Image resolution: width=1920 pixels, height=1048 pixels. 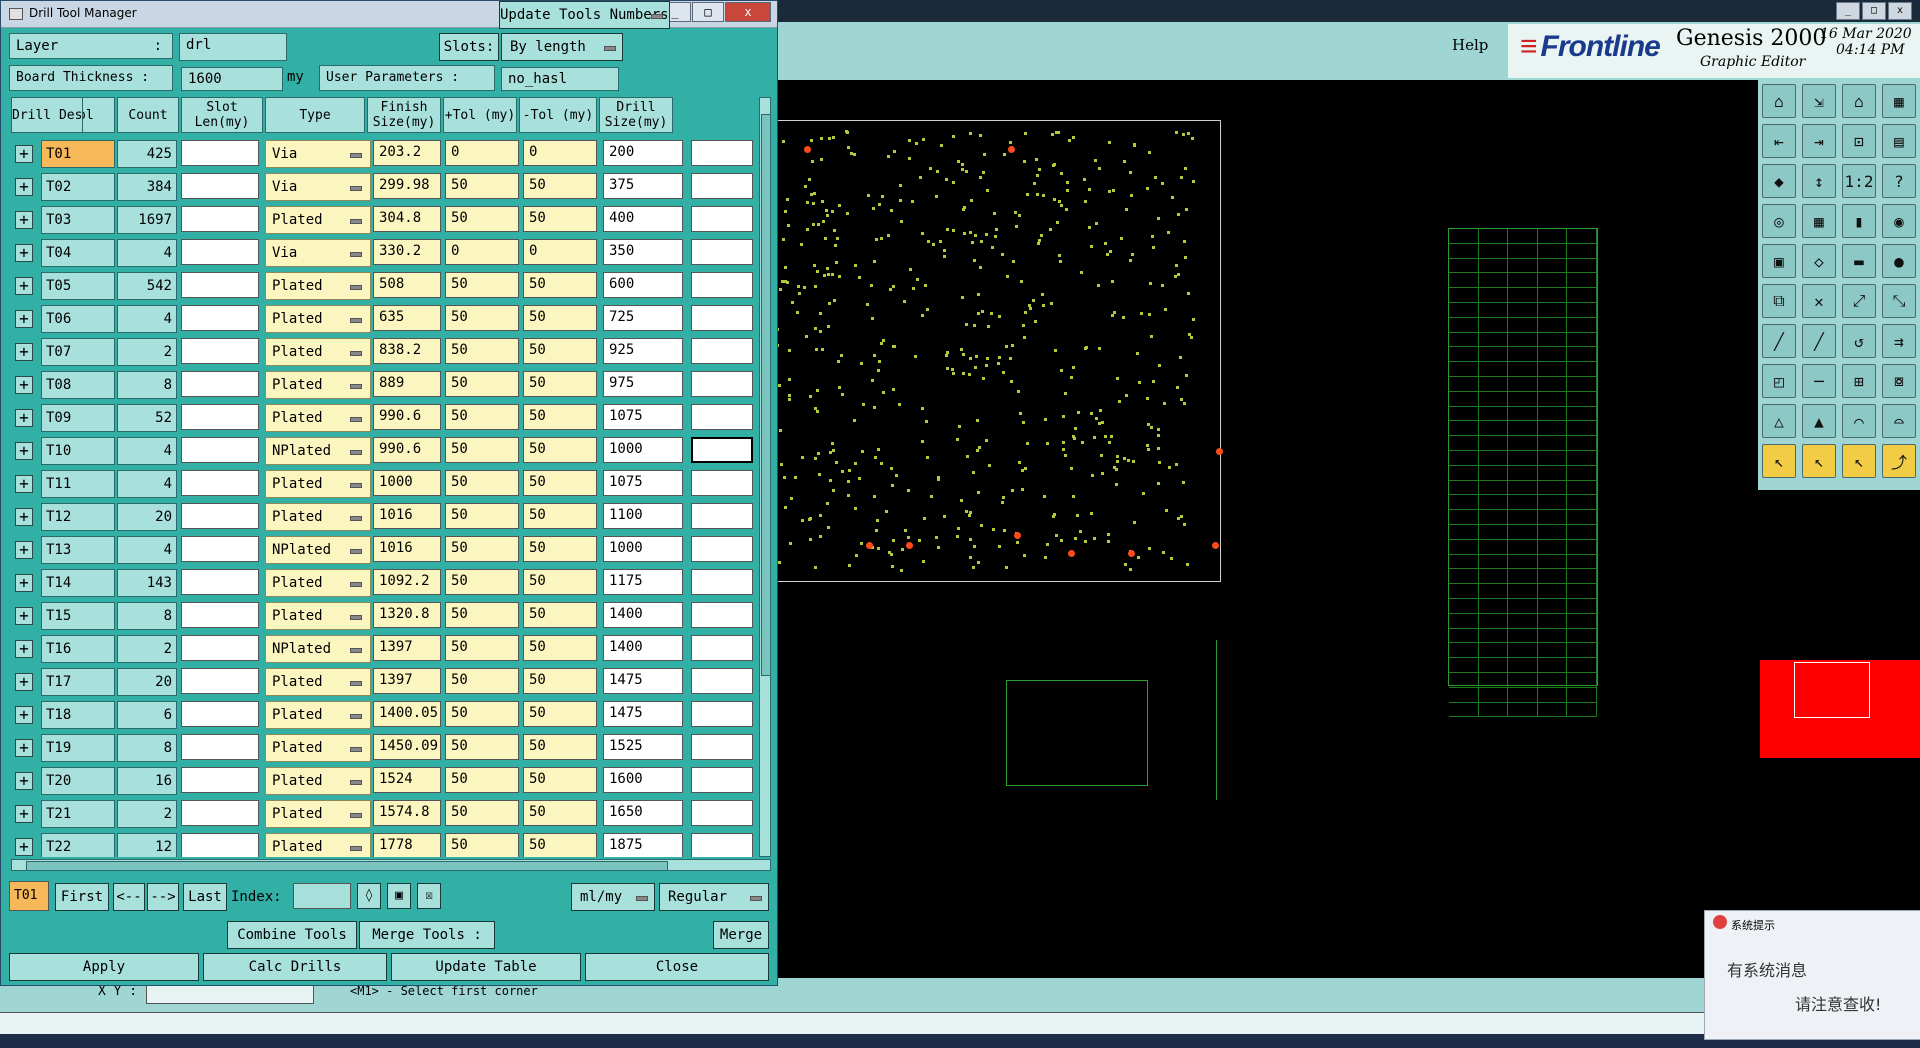 I want to click on finish-size-input: 1524, so click(x=407, y=780).